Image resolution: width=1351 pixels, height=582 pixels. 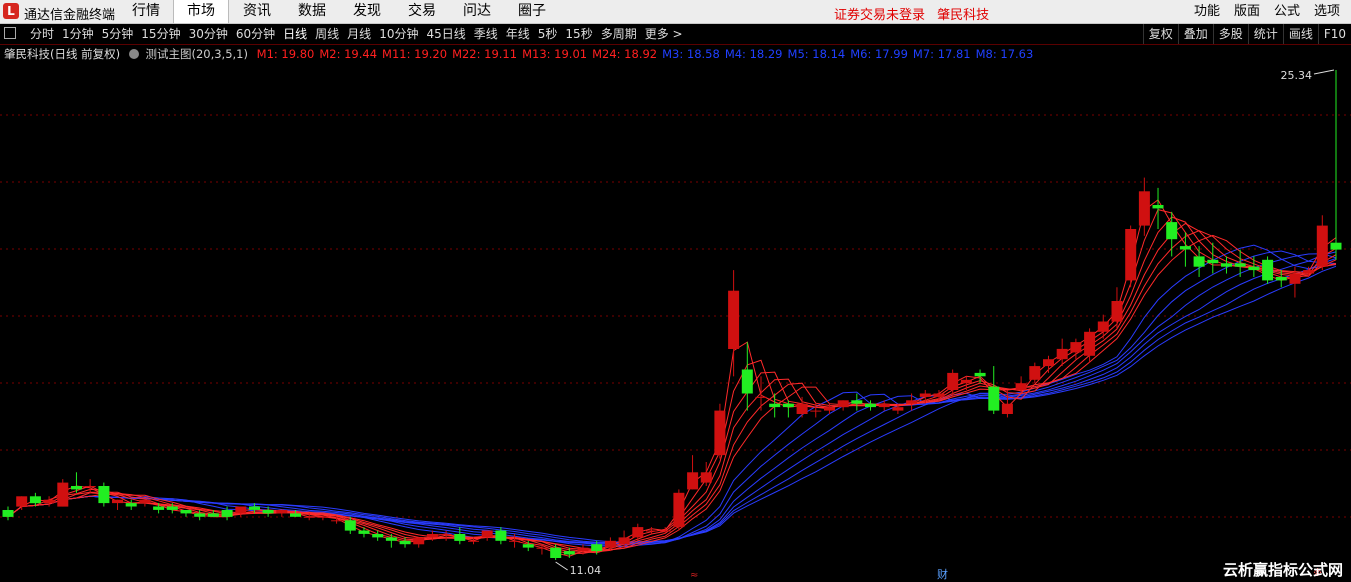 I want to click on top-menu-item: 行情, so click(x=145, y=11).